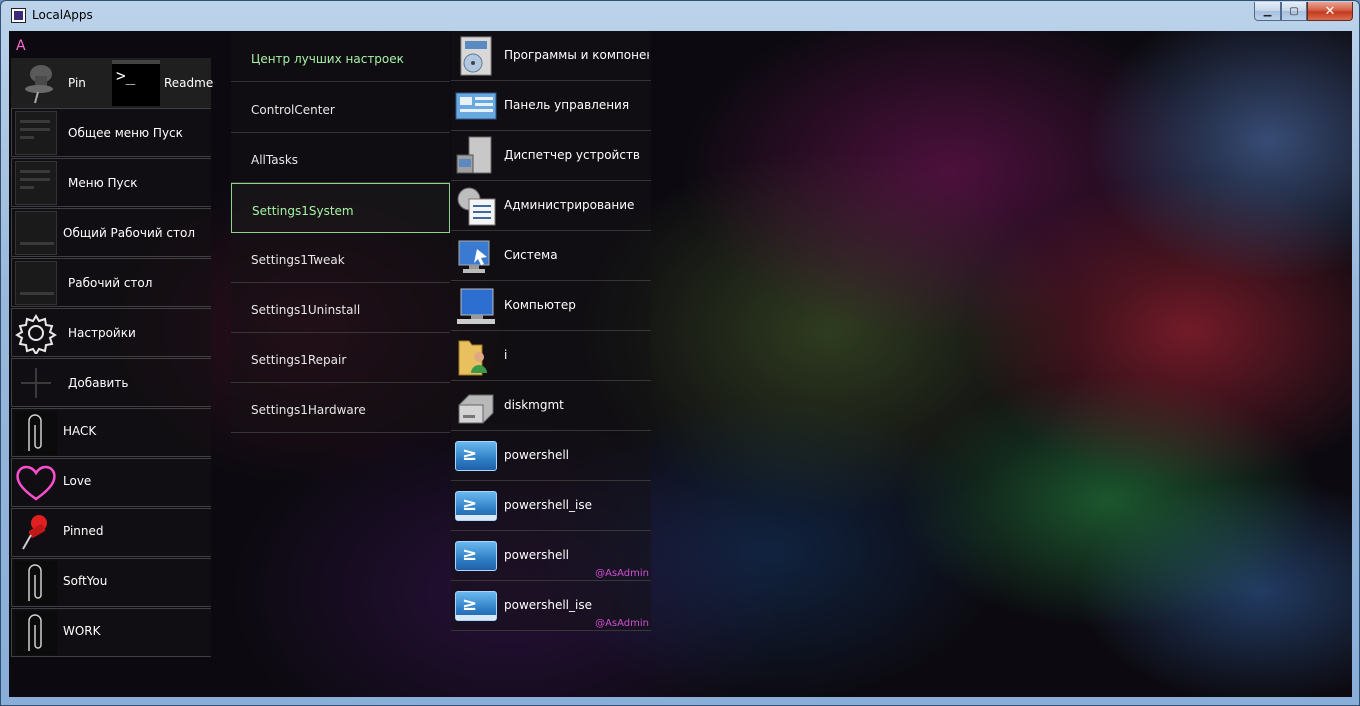 Image resolution: width=1360 pixels, height=706 pixels. I want to click on program-label: diskmgmt, so click(534, 405).